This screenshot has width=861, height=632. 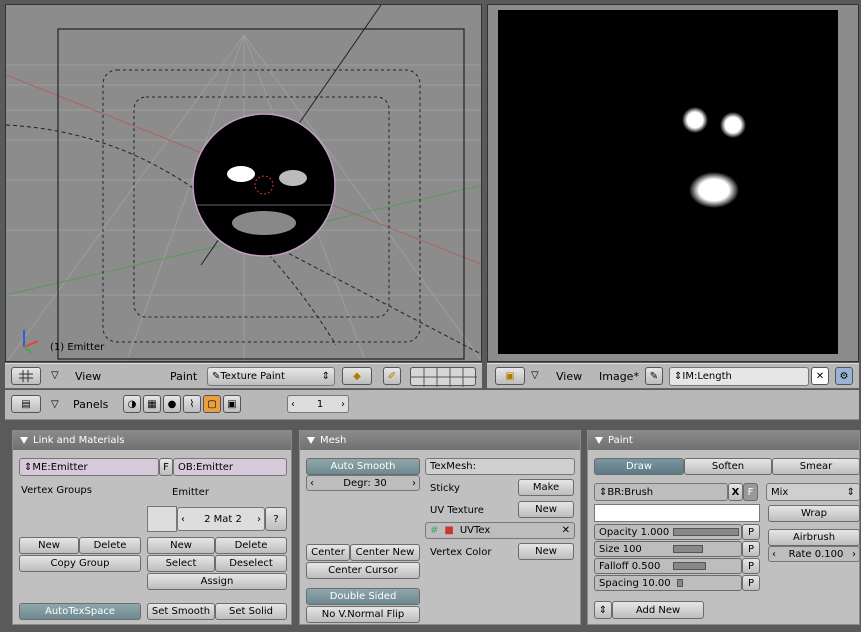 What do you see at coordinates (457, 510) in the screenshot?
I see `uv-texture-label: UV Texture` at bounding box center [457, 510].